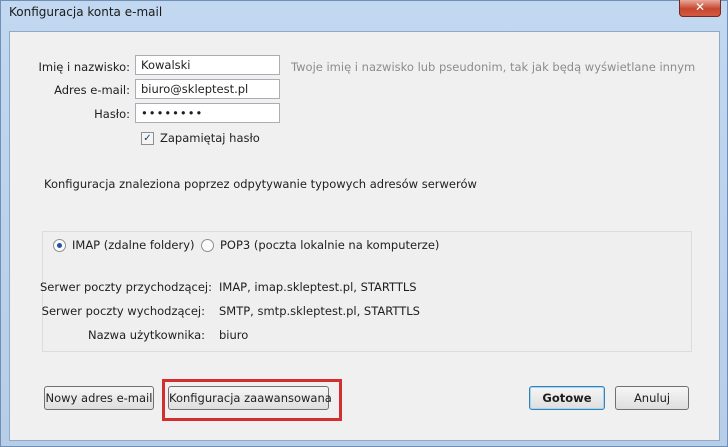  Describe the element at coordinates (126, 287) in the screenshot. I see `incoming-server-label: Serwer poczty przychodzącej:` at that location.